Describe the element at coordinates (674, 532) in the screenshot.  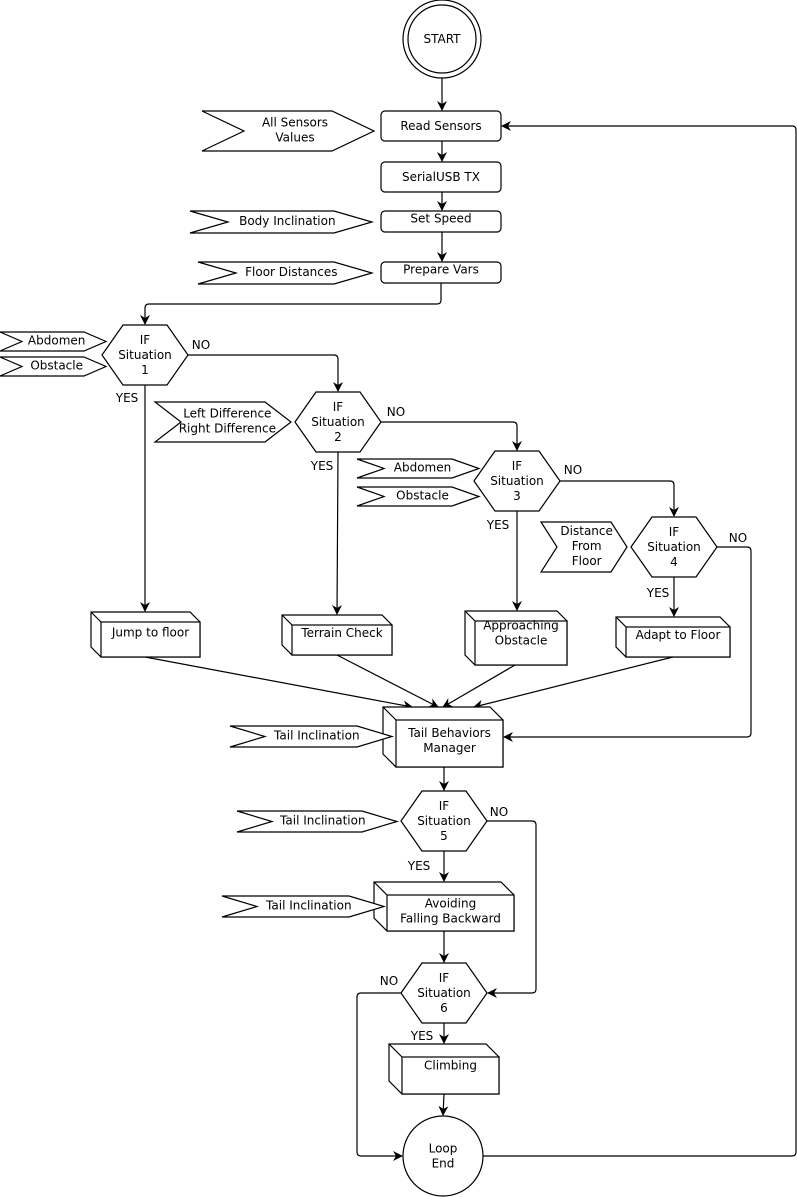
I see `node-if4-label: IF` at that location.